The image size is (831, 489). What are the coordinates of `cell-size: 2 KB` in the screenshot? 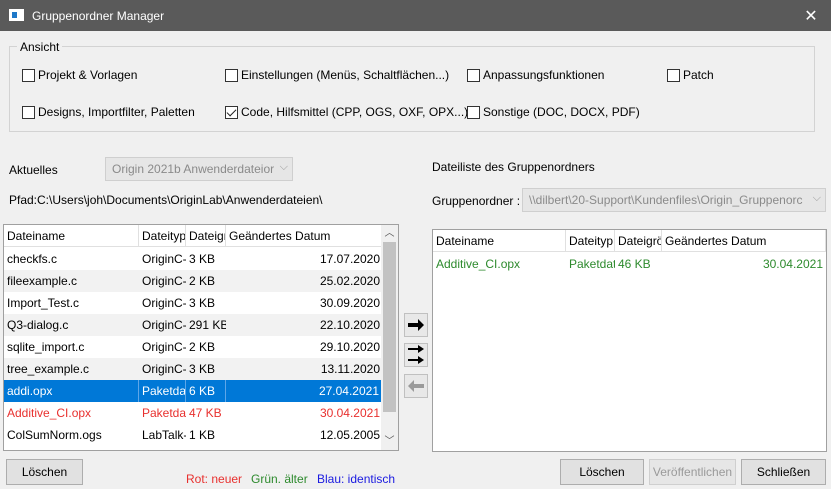 It's located at (202, 281).